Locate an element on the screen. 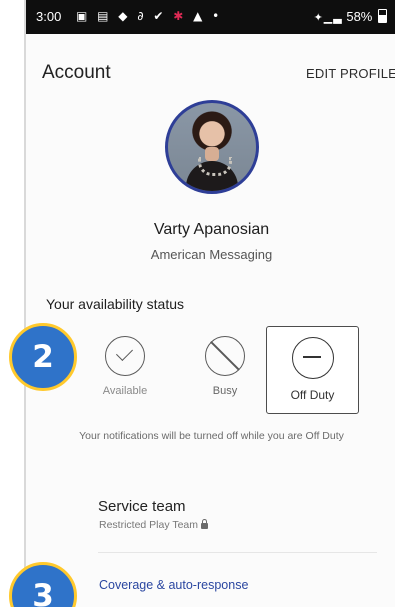 This screenshot has width=395, height=607. app-header: Account EDIT PROFILE is located at coordinates (210, 65).